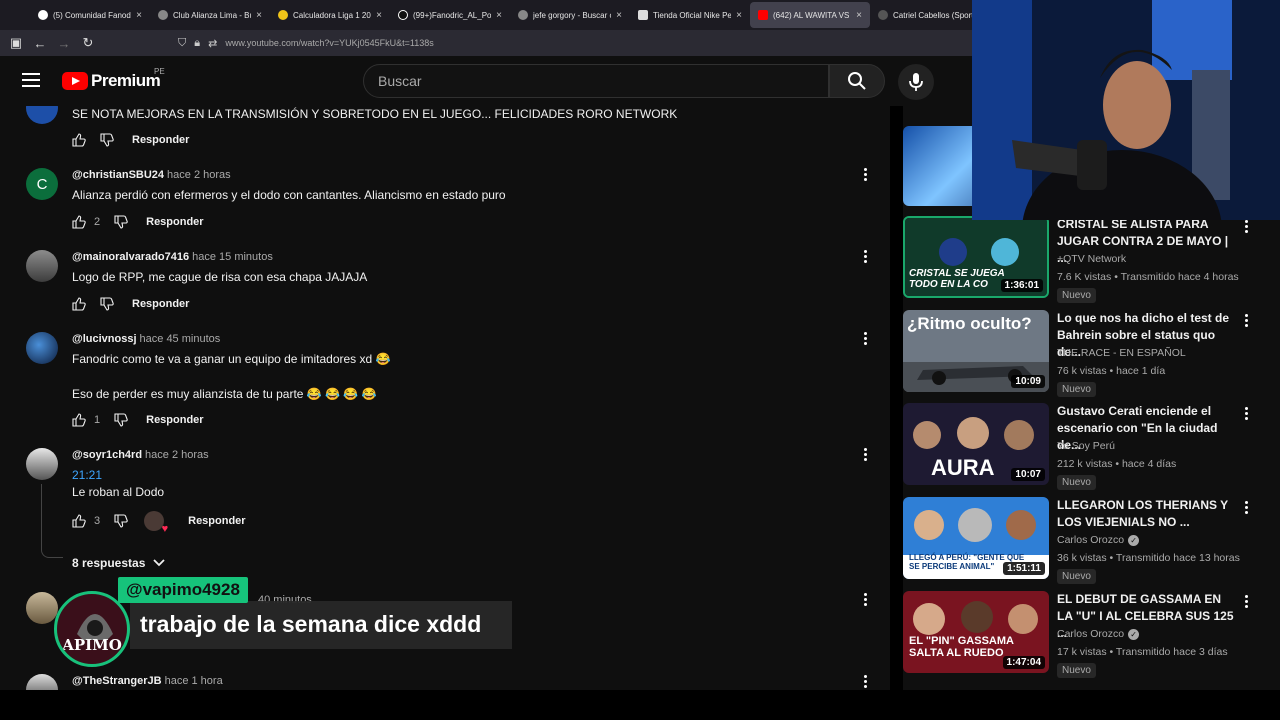 The width and height of the screenshot is (1280, 720). I want to click on comment-time: hace 45 minutos, so click(180, 339).